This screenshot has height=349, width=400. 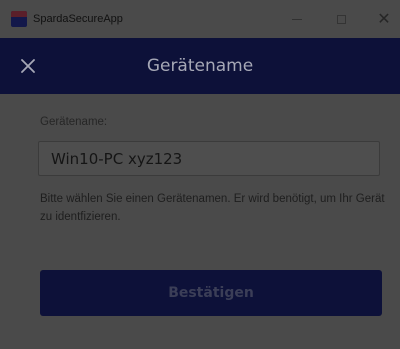 I want to click on close-icon, so click(x=28, y=66).